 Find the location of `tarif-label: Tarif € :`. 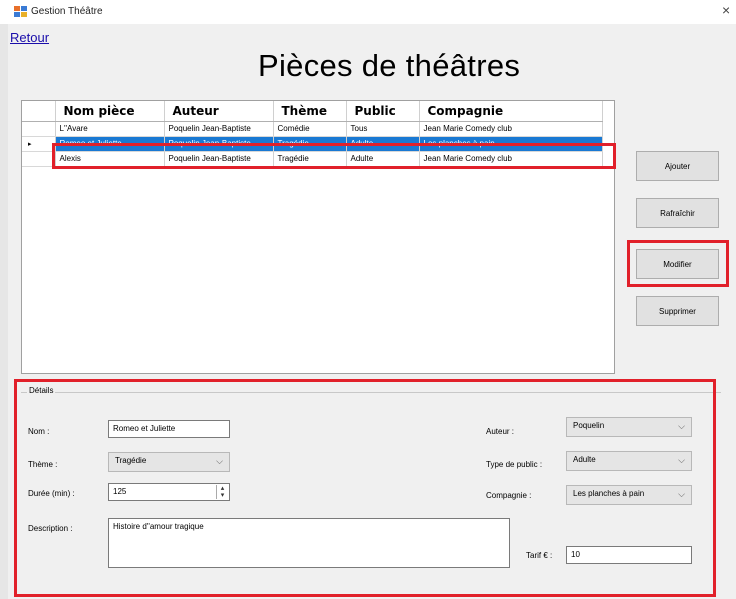

tarif-label: Tarif € : is located at coordinates (539, 555).